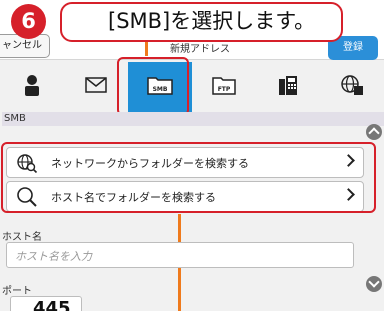 This screenshot has width=384, height=311. I want to click on envelope-icon, so click(96, 87).